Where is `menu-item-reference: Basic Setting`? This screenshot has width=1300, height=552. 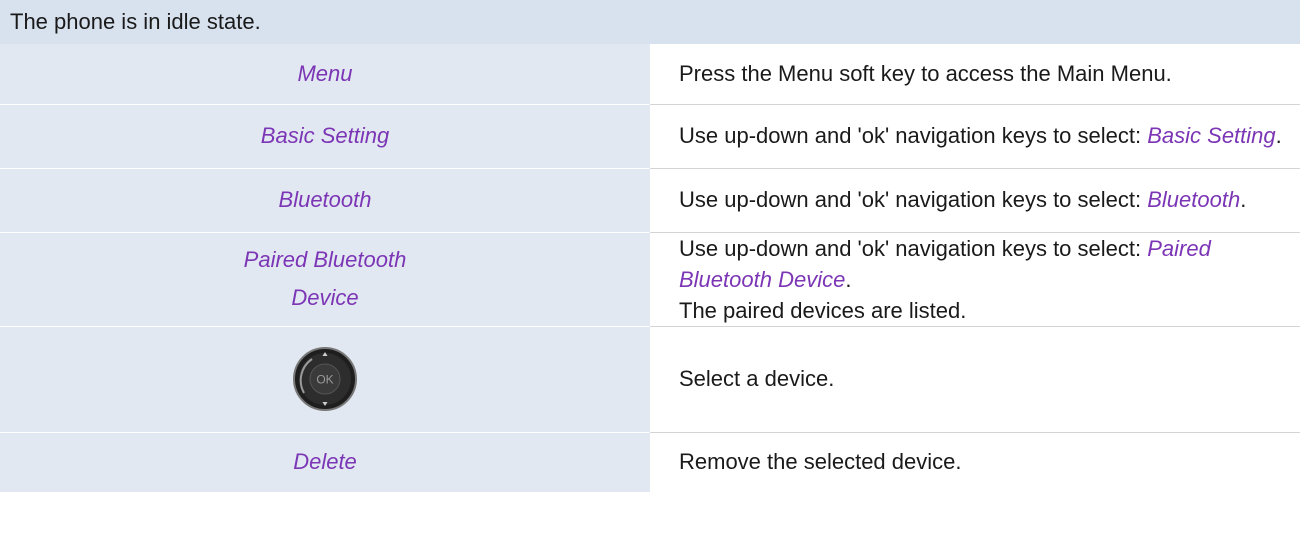 menu-item-reference: Basic Setting is located at coordinates (1211, 135).